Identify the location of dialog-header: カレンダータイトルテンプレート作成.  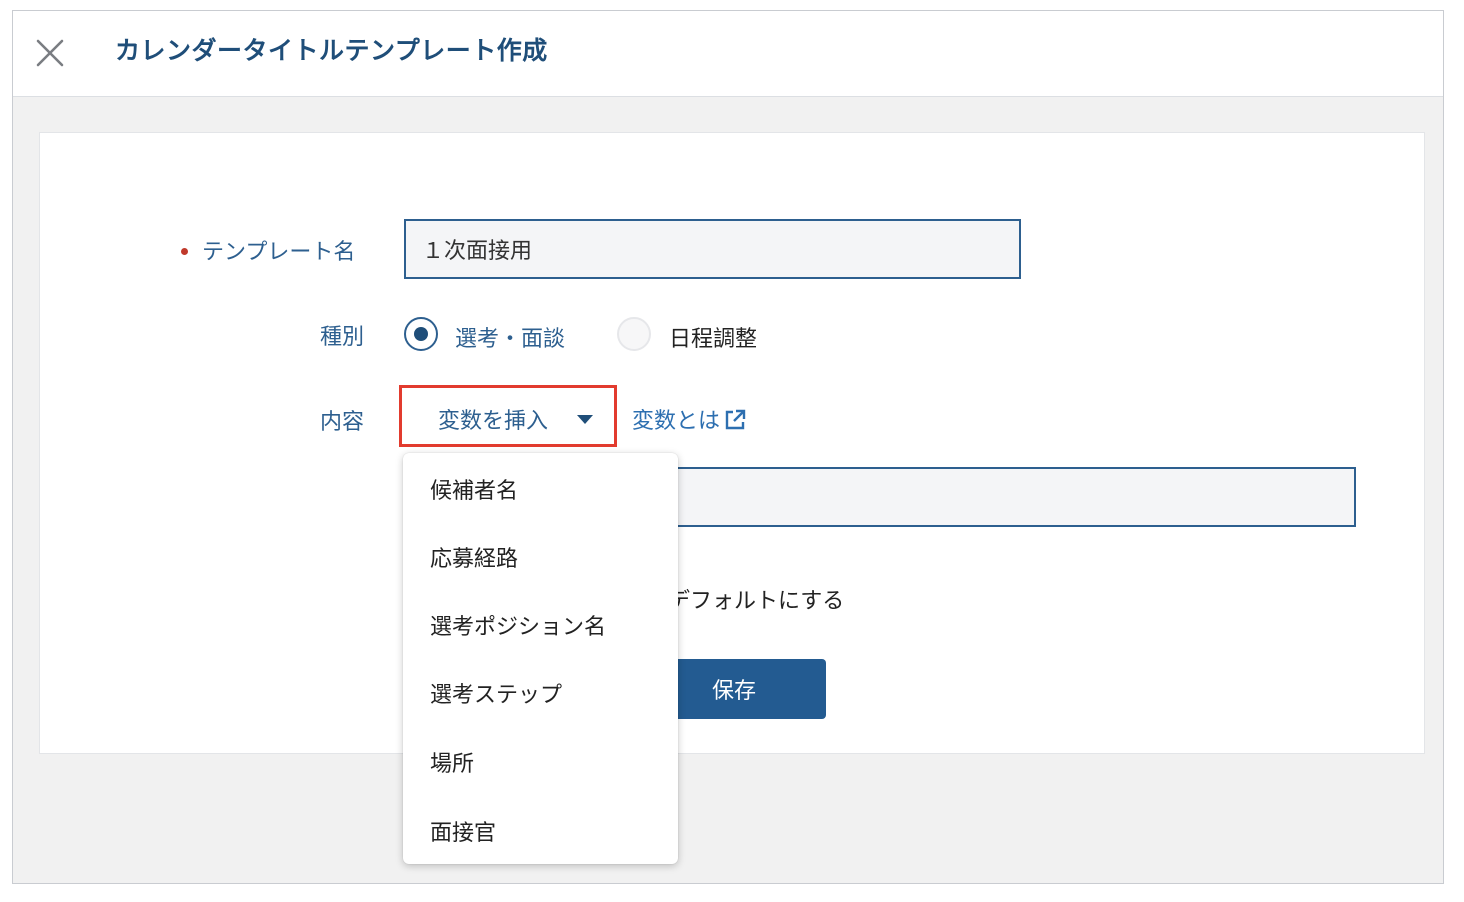
(728, 54).